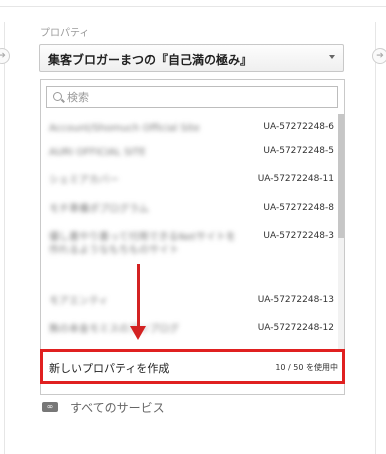 The image size is (386, 454). Describe the element at coordinates (375, 238) in the screenshot. I see `right-divider` at that location.